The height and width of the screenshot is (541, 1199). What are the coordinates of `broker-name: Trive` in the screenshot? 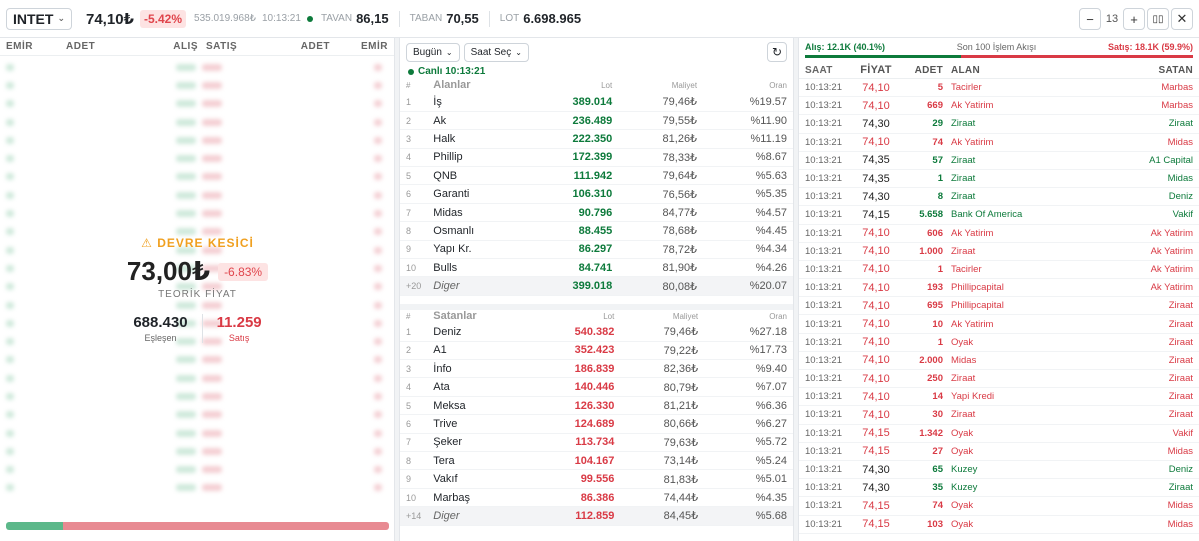 It's located at (477, 424).